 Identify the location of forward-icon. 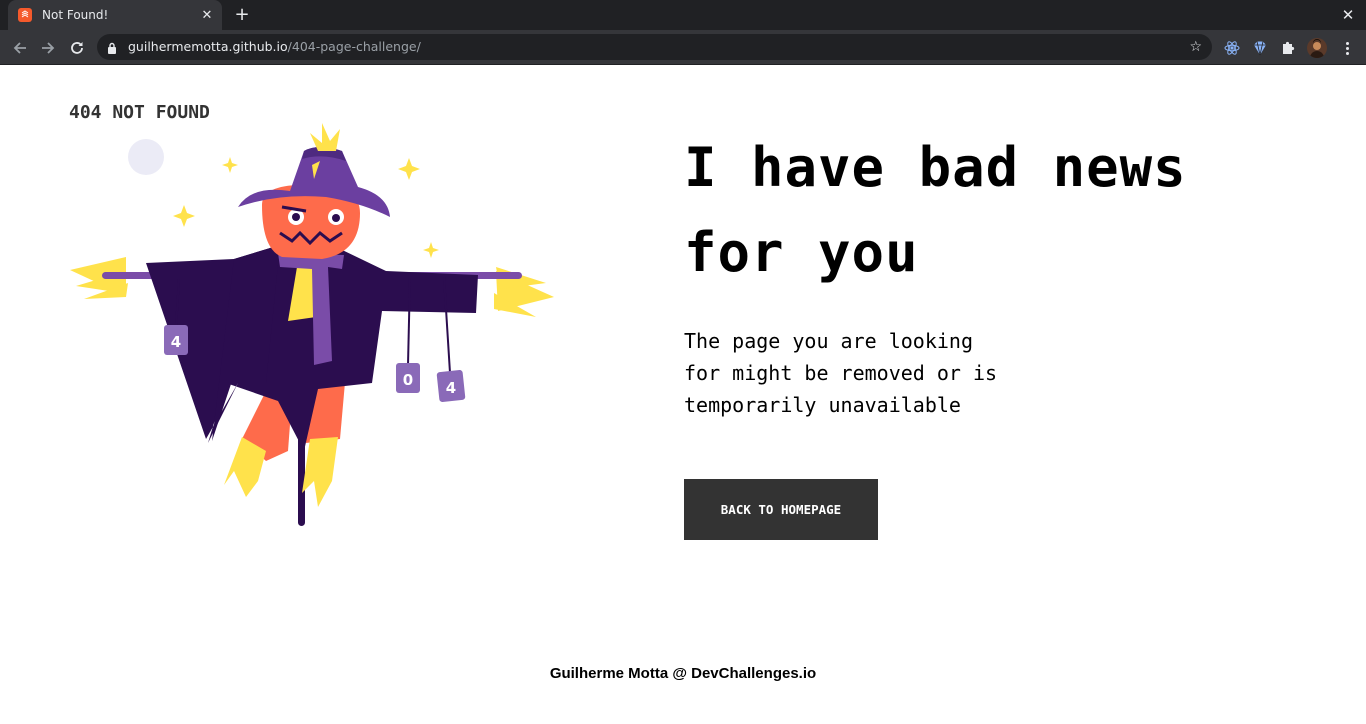
(48, 48).